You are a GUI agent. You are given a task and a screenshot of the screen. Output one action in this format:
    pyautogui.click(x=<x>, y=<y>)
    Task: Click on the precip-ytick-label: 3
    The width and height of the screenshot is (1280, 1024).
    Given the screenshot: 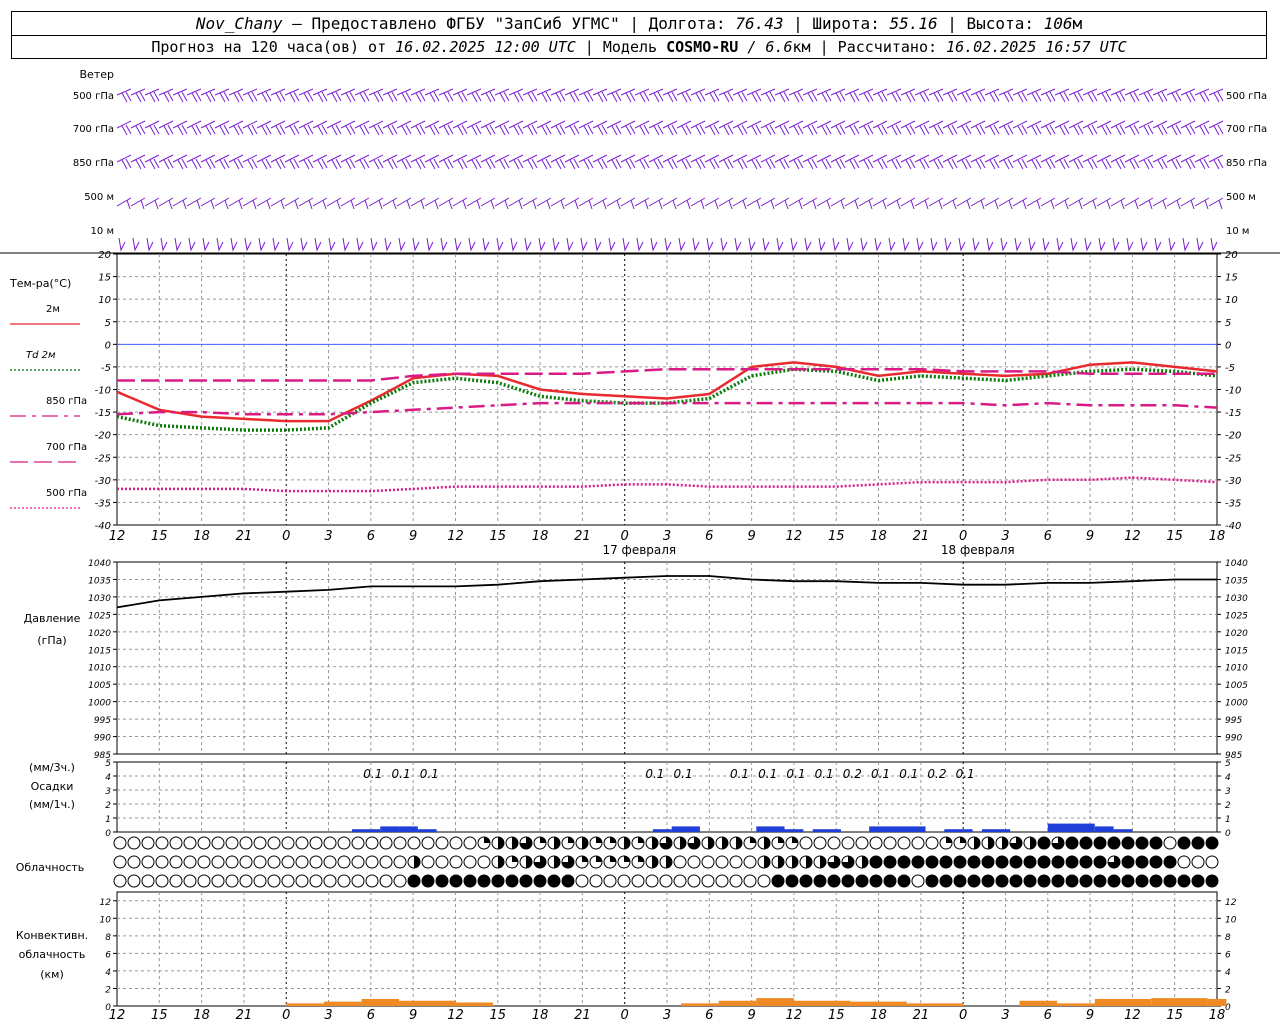 What is the action you would take?
    pyautogui.click(x=108, y=792)
    